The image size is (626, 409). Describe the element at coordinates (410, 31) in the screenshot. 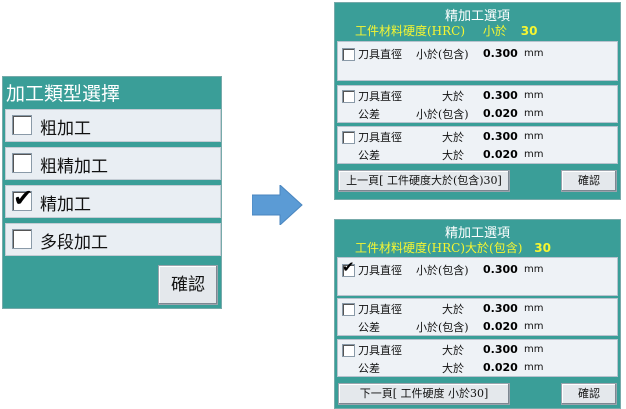

I see `hardness-label: 工件材料硬度(HRC)` at that location.